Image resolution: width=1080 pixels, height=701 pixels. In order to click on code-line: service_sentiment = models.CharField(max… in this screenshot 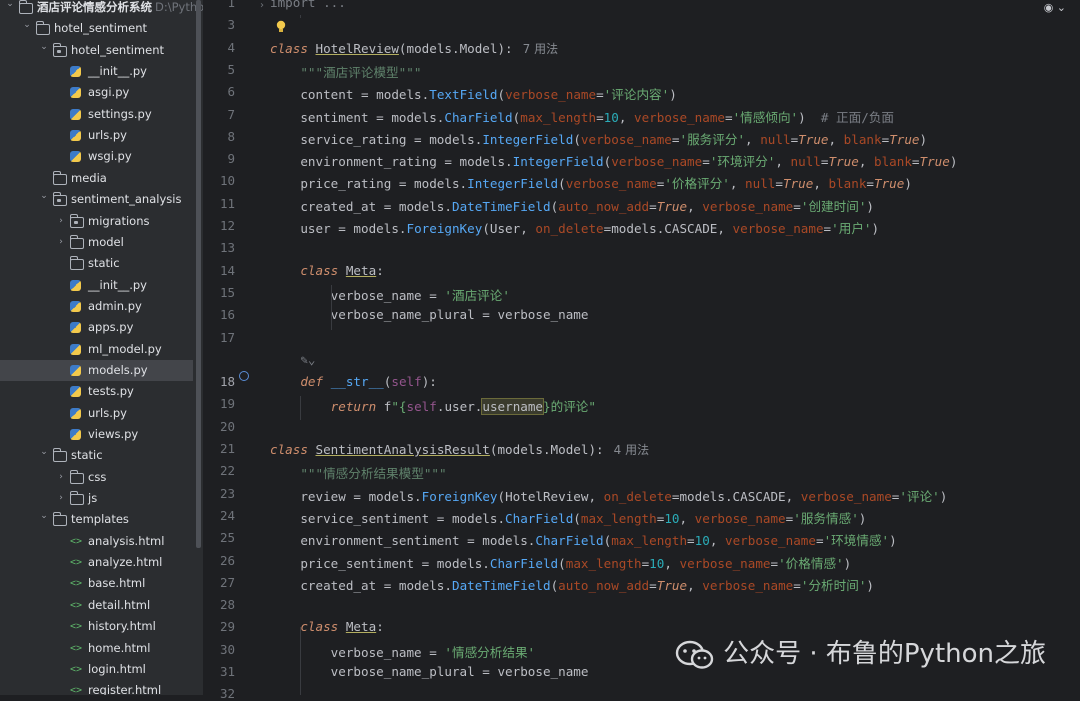, I will do `click(568, 517)`.